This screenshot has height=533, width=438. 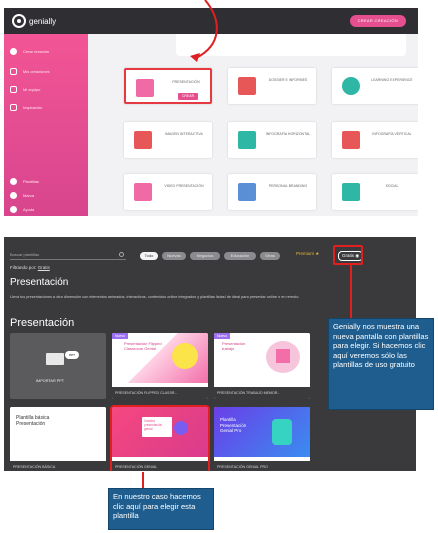 What do you see at coordinates (272, 86) in the screenshot?
I see `tile-dossier: DOSSIER E INFORMES` at bounding box center [272, 86].